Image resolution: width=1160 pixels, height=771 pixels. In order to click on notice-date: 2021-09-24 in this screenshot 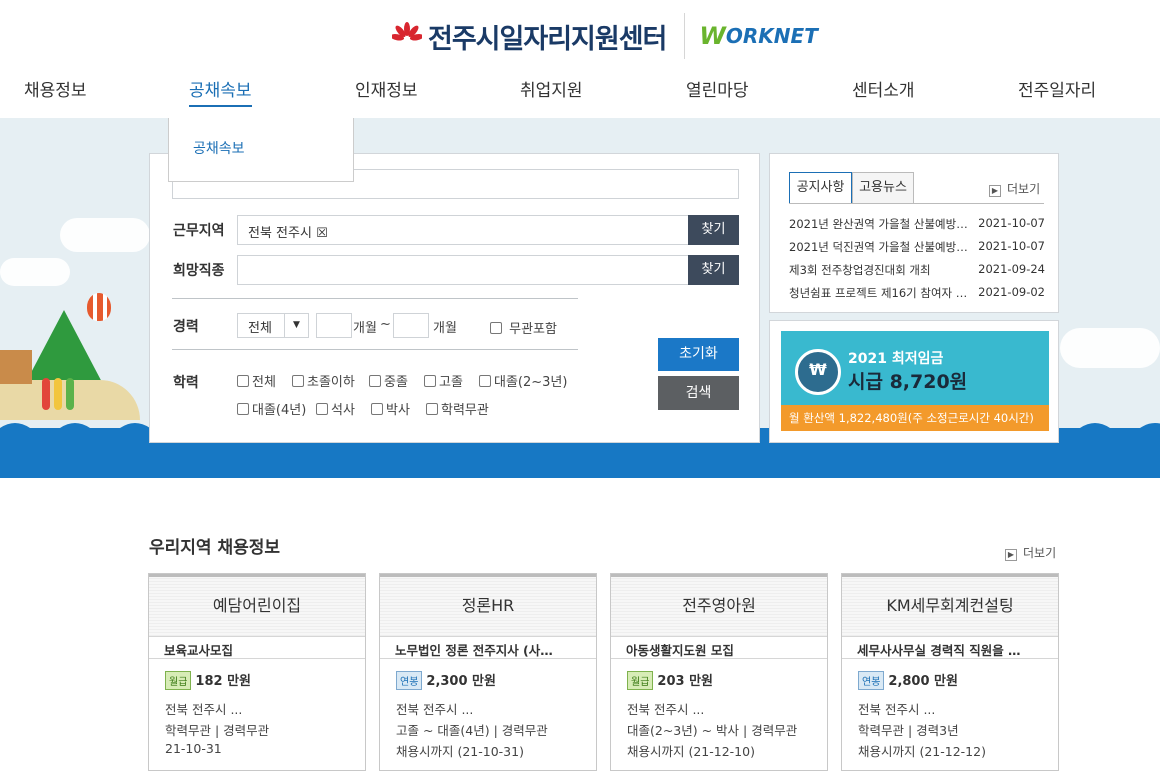, I will do `click(1011, 269)`.